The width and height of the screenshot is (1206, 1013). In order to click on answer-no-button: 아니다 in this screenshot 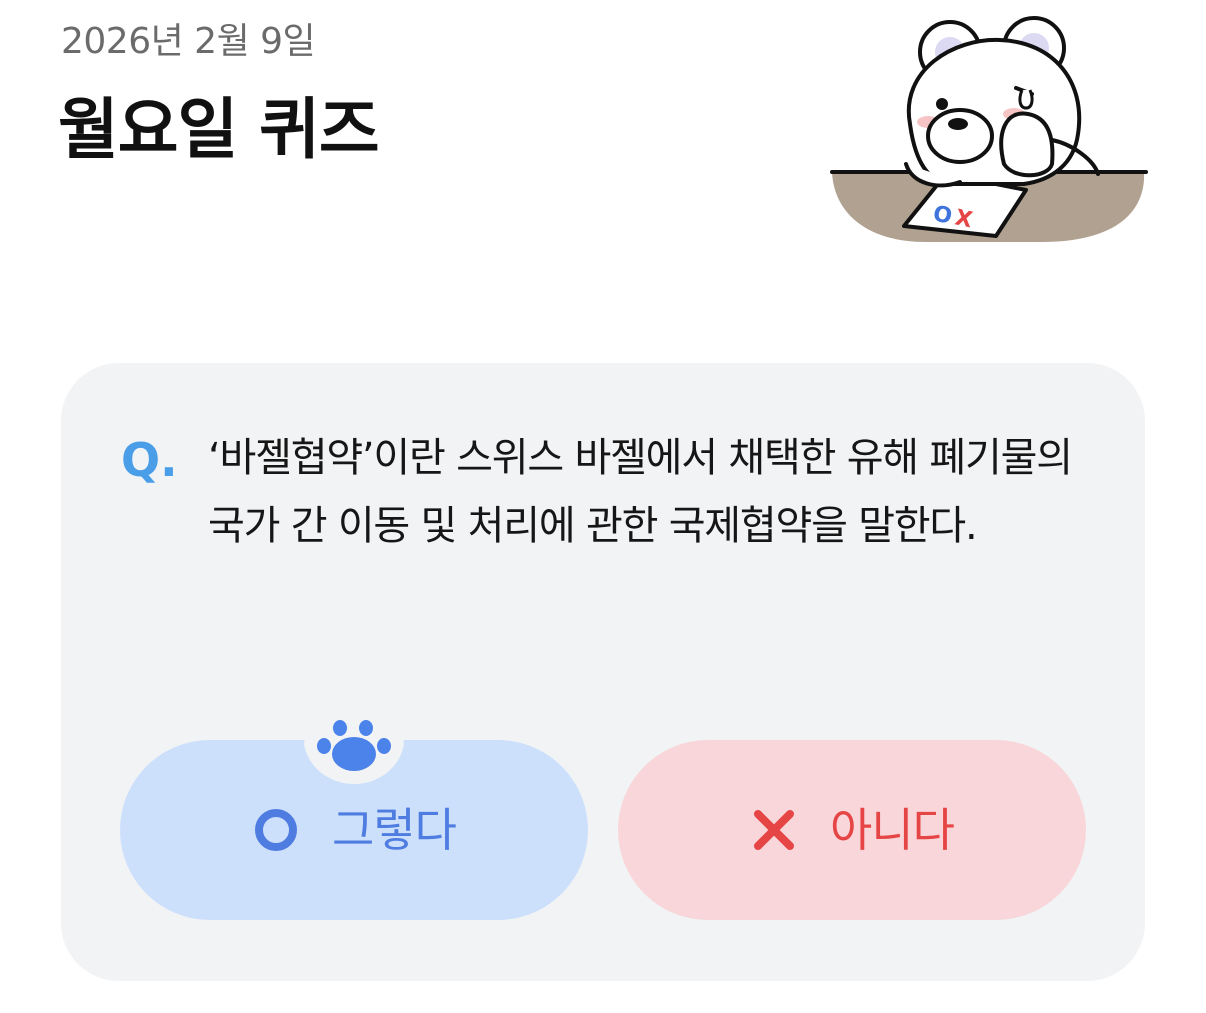, I will do `click(852, 830)`.